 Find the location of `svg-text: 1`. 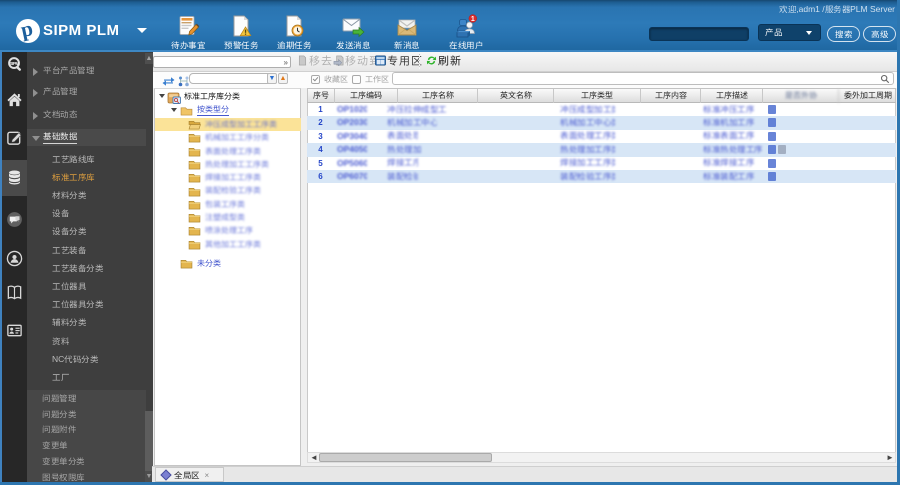

svg-text: 1 is located at coordinates (473, 19).